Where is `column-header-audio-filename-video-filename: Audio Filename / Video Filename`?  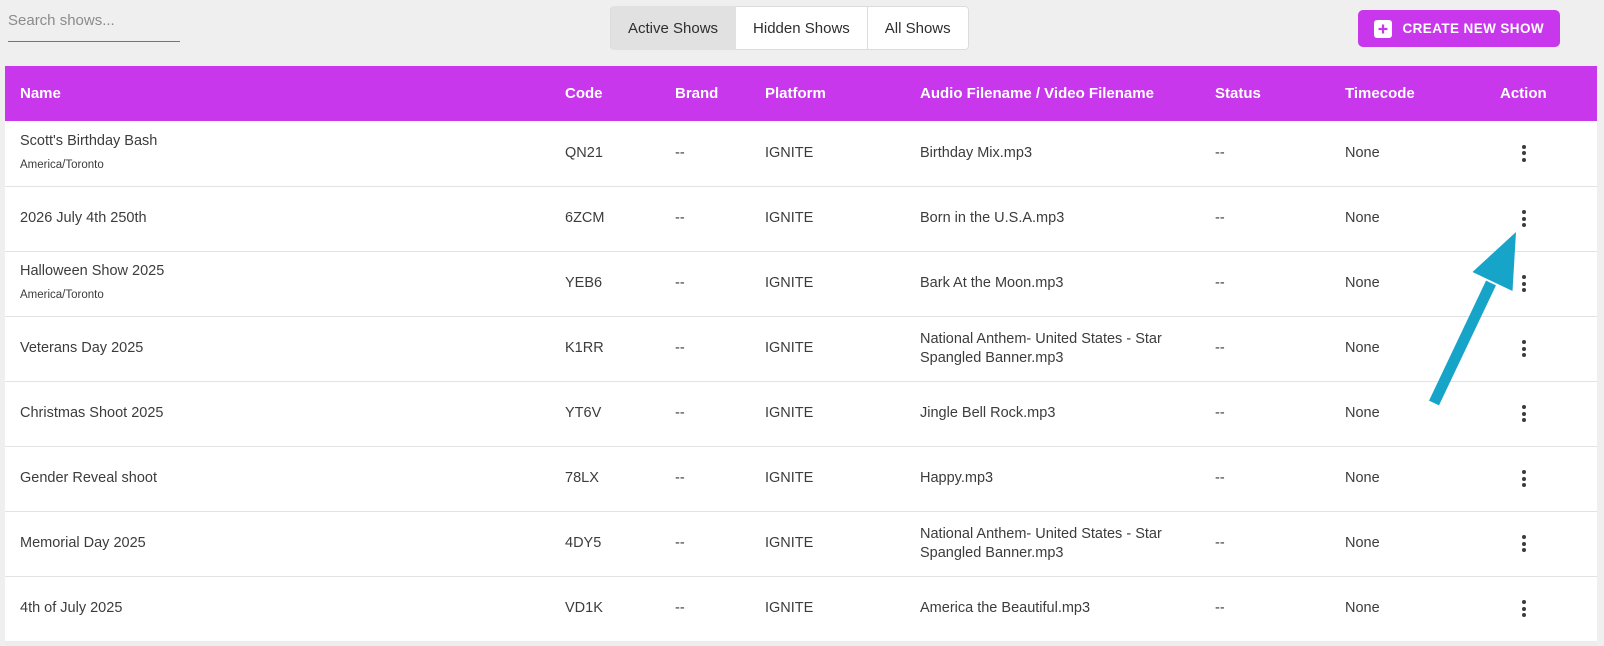 column-header-audio-filename-video-filename: Audio Filename / Video Filename is located at coordinates (1052, 93).